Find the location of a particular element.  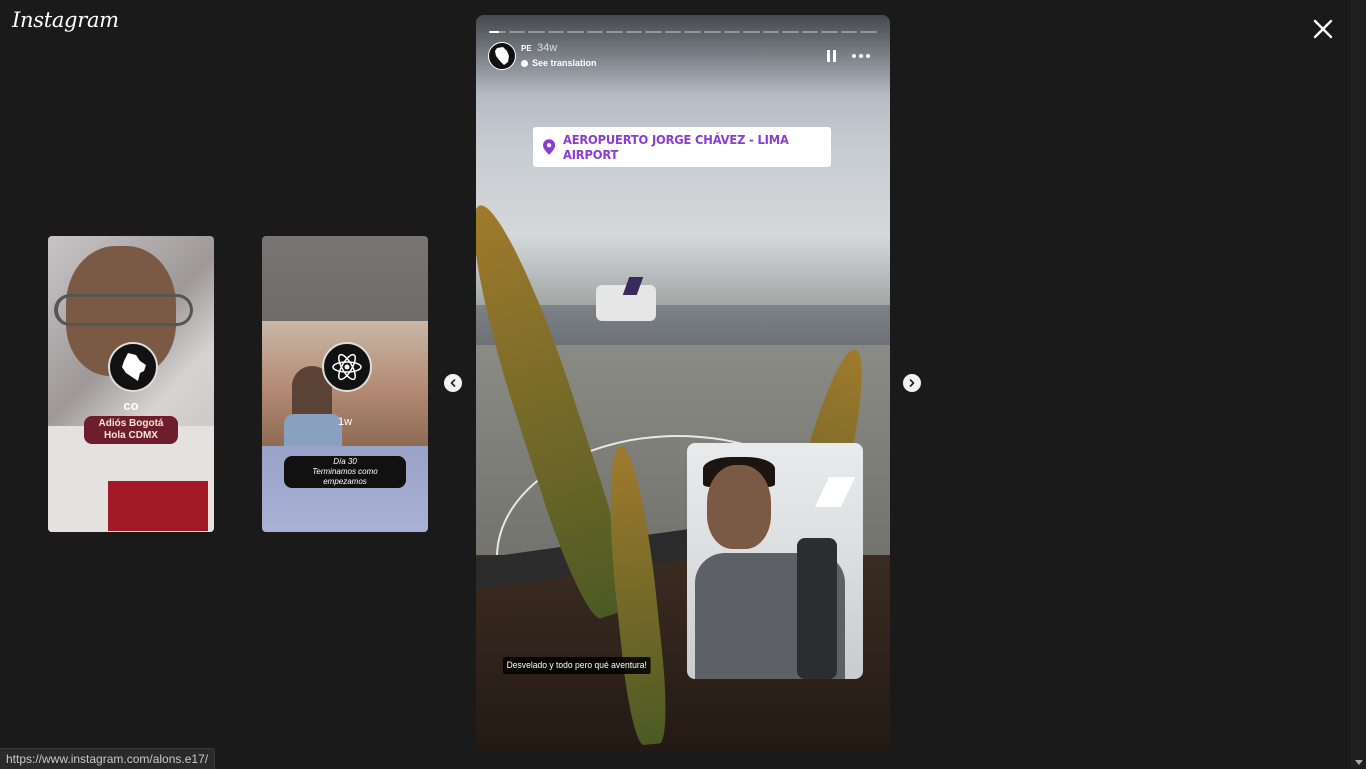

inset-face is located at coordinates (739, 507).